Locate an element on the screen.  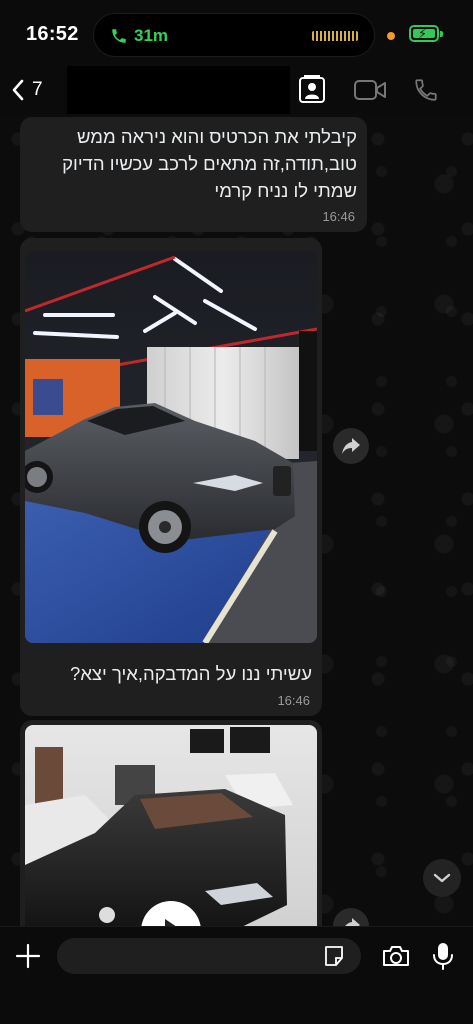
composer-bar is located at coordinates (236, 975).